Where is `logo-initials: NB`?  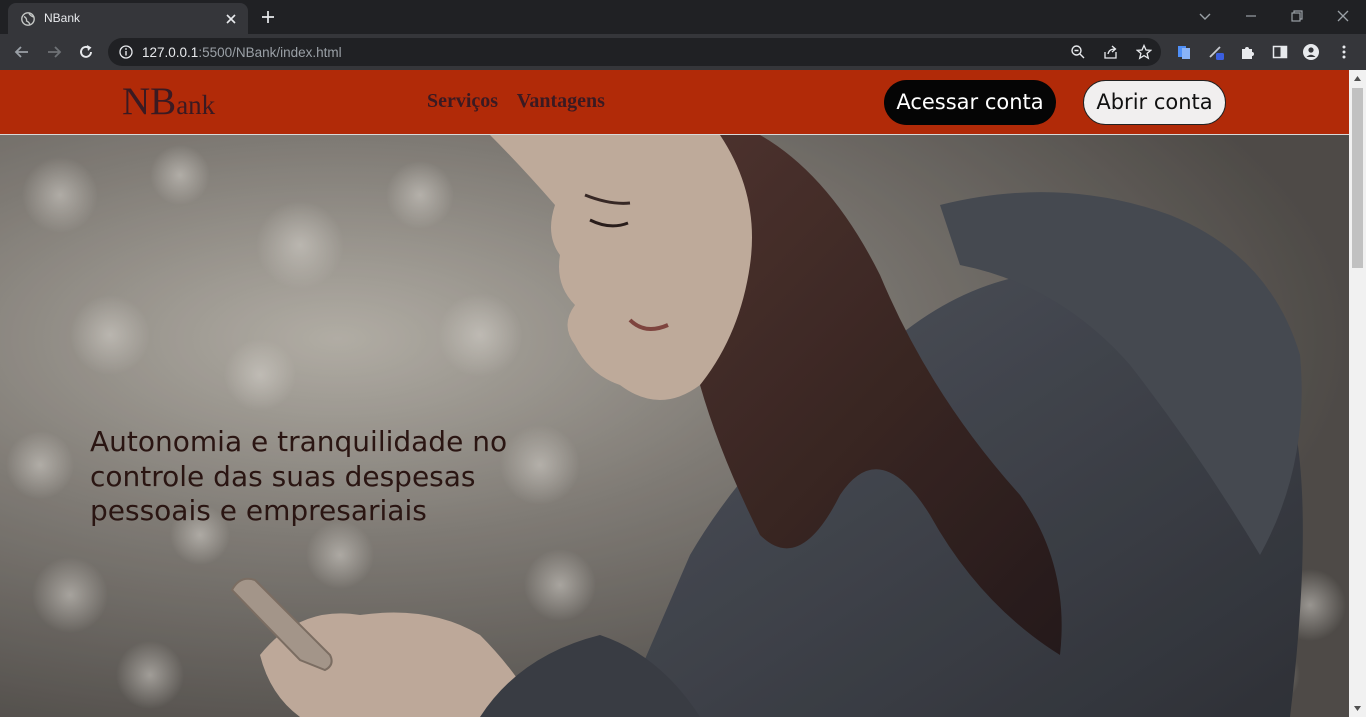
logo-initials: NB is located at coordinates (149, 101).